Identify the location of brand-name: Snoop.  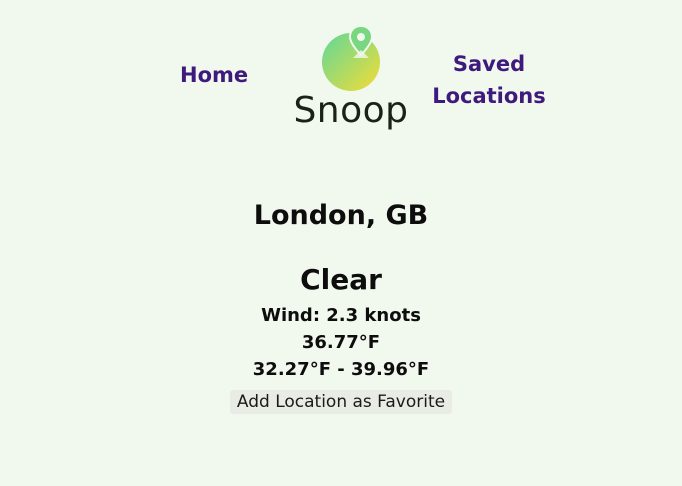
(351, 110).